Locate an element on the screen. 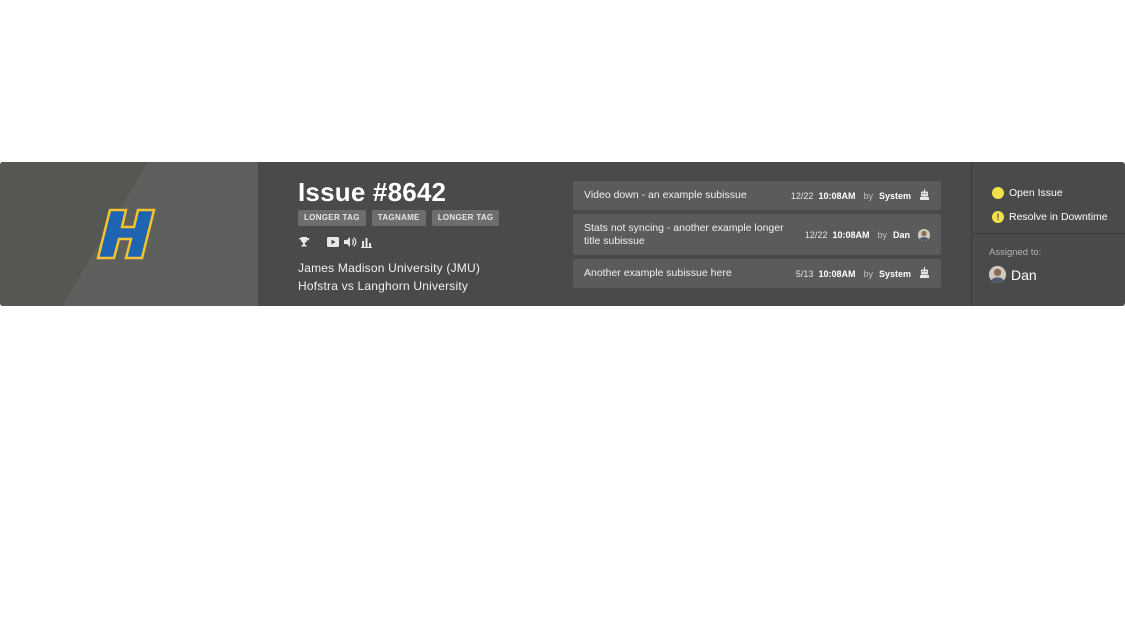 This screenshot has height=630, width=1125. matchup: Hofstra vs Langhorn University is located at coordinates (383, 286).